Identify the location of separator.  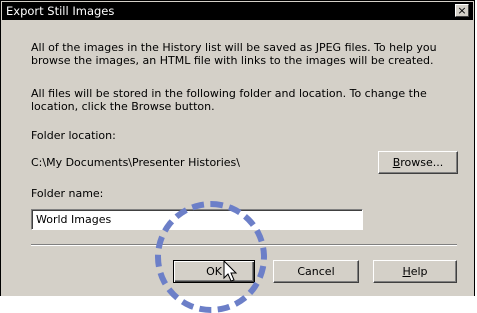
(244, 245).